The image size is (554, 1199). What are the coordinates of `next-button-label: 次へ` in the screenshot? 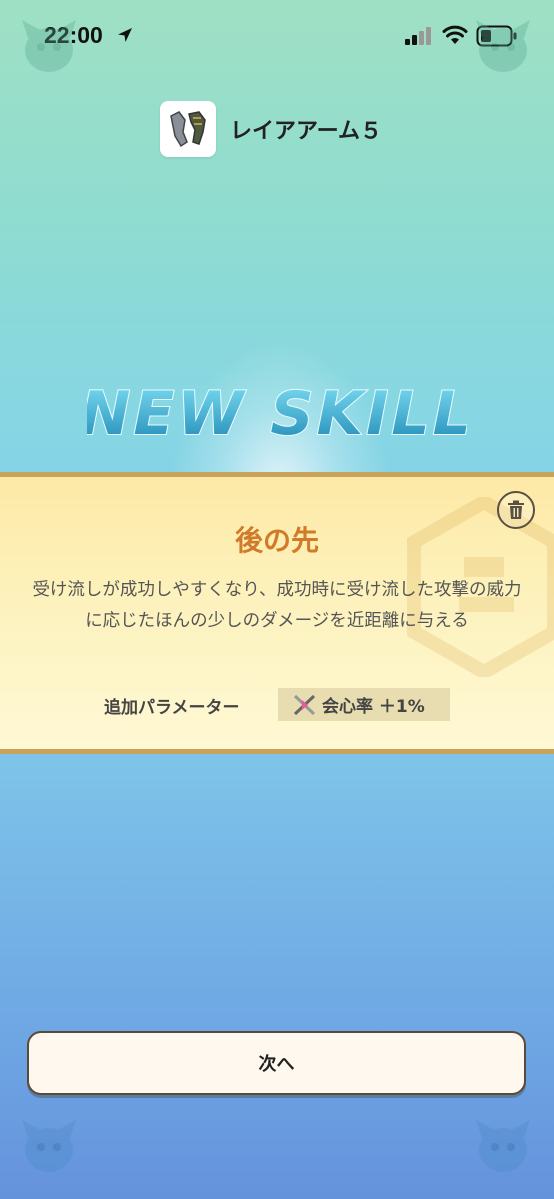 It's located at (276, 1064).